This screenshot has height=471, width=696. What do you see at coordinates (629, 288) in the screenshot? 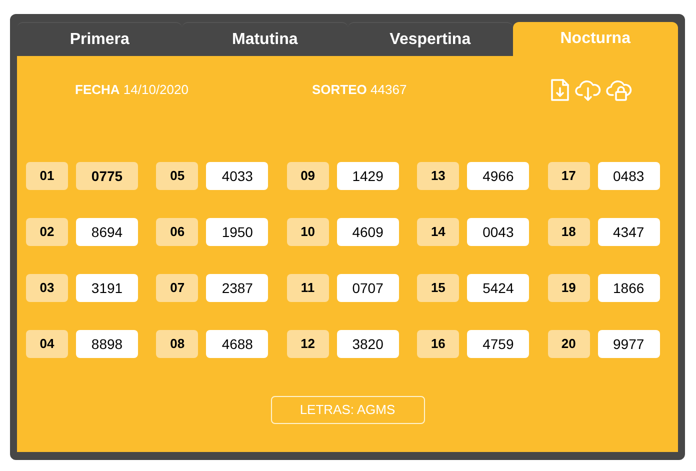
I see `result-number: 1866` at bounding box center [629, 288].